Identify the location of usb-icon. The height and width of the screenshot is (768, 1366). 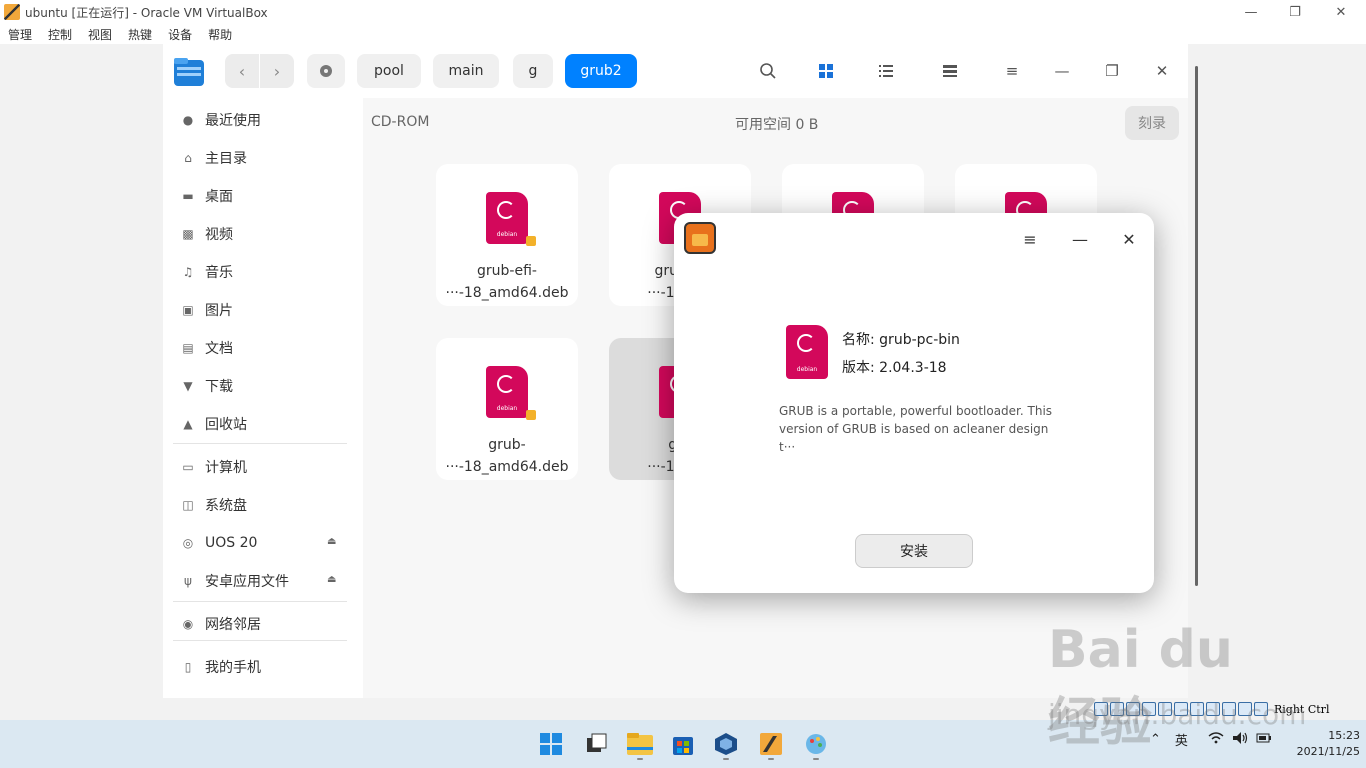
(1165, 709).